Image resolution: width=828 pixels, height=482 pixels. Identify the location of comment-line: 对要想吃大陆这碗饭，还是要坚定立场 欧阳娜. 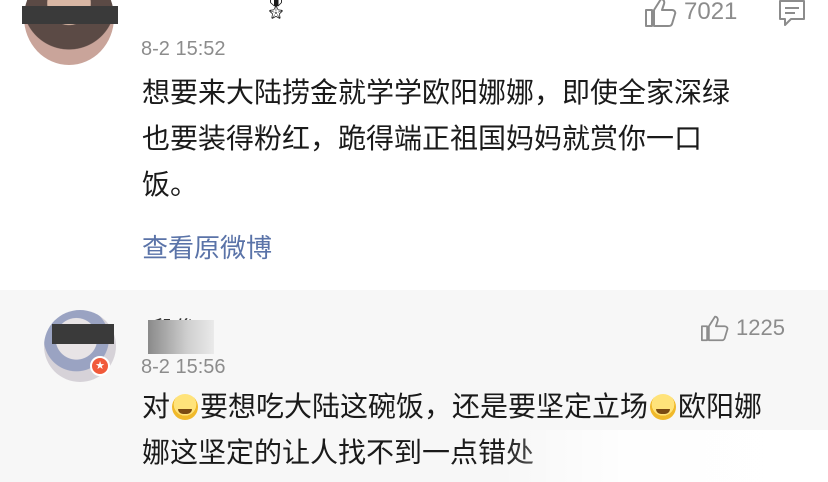
(472, 407).